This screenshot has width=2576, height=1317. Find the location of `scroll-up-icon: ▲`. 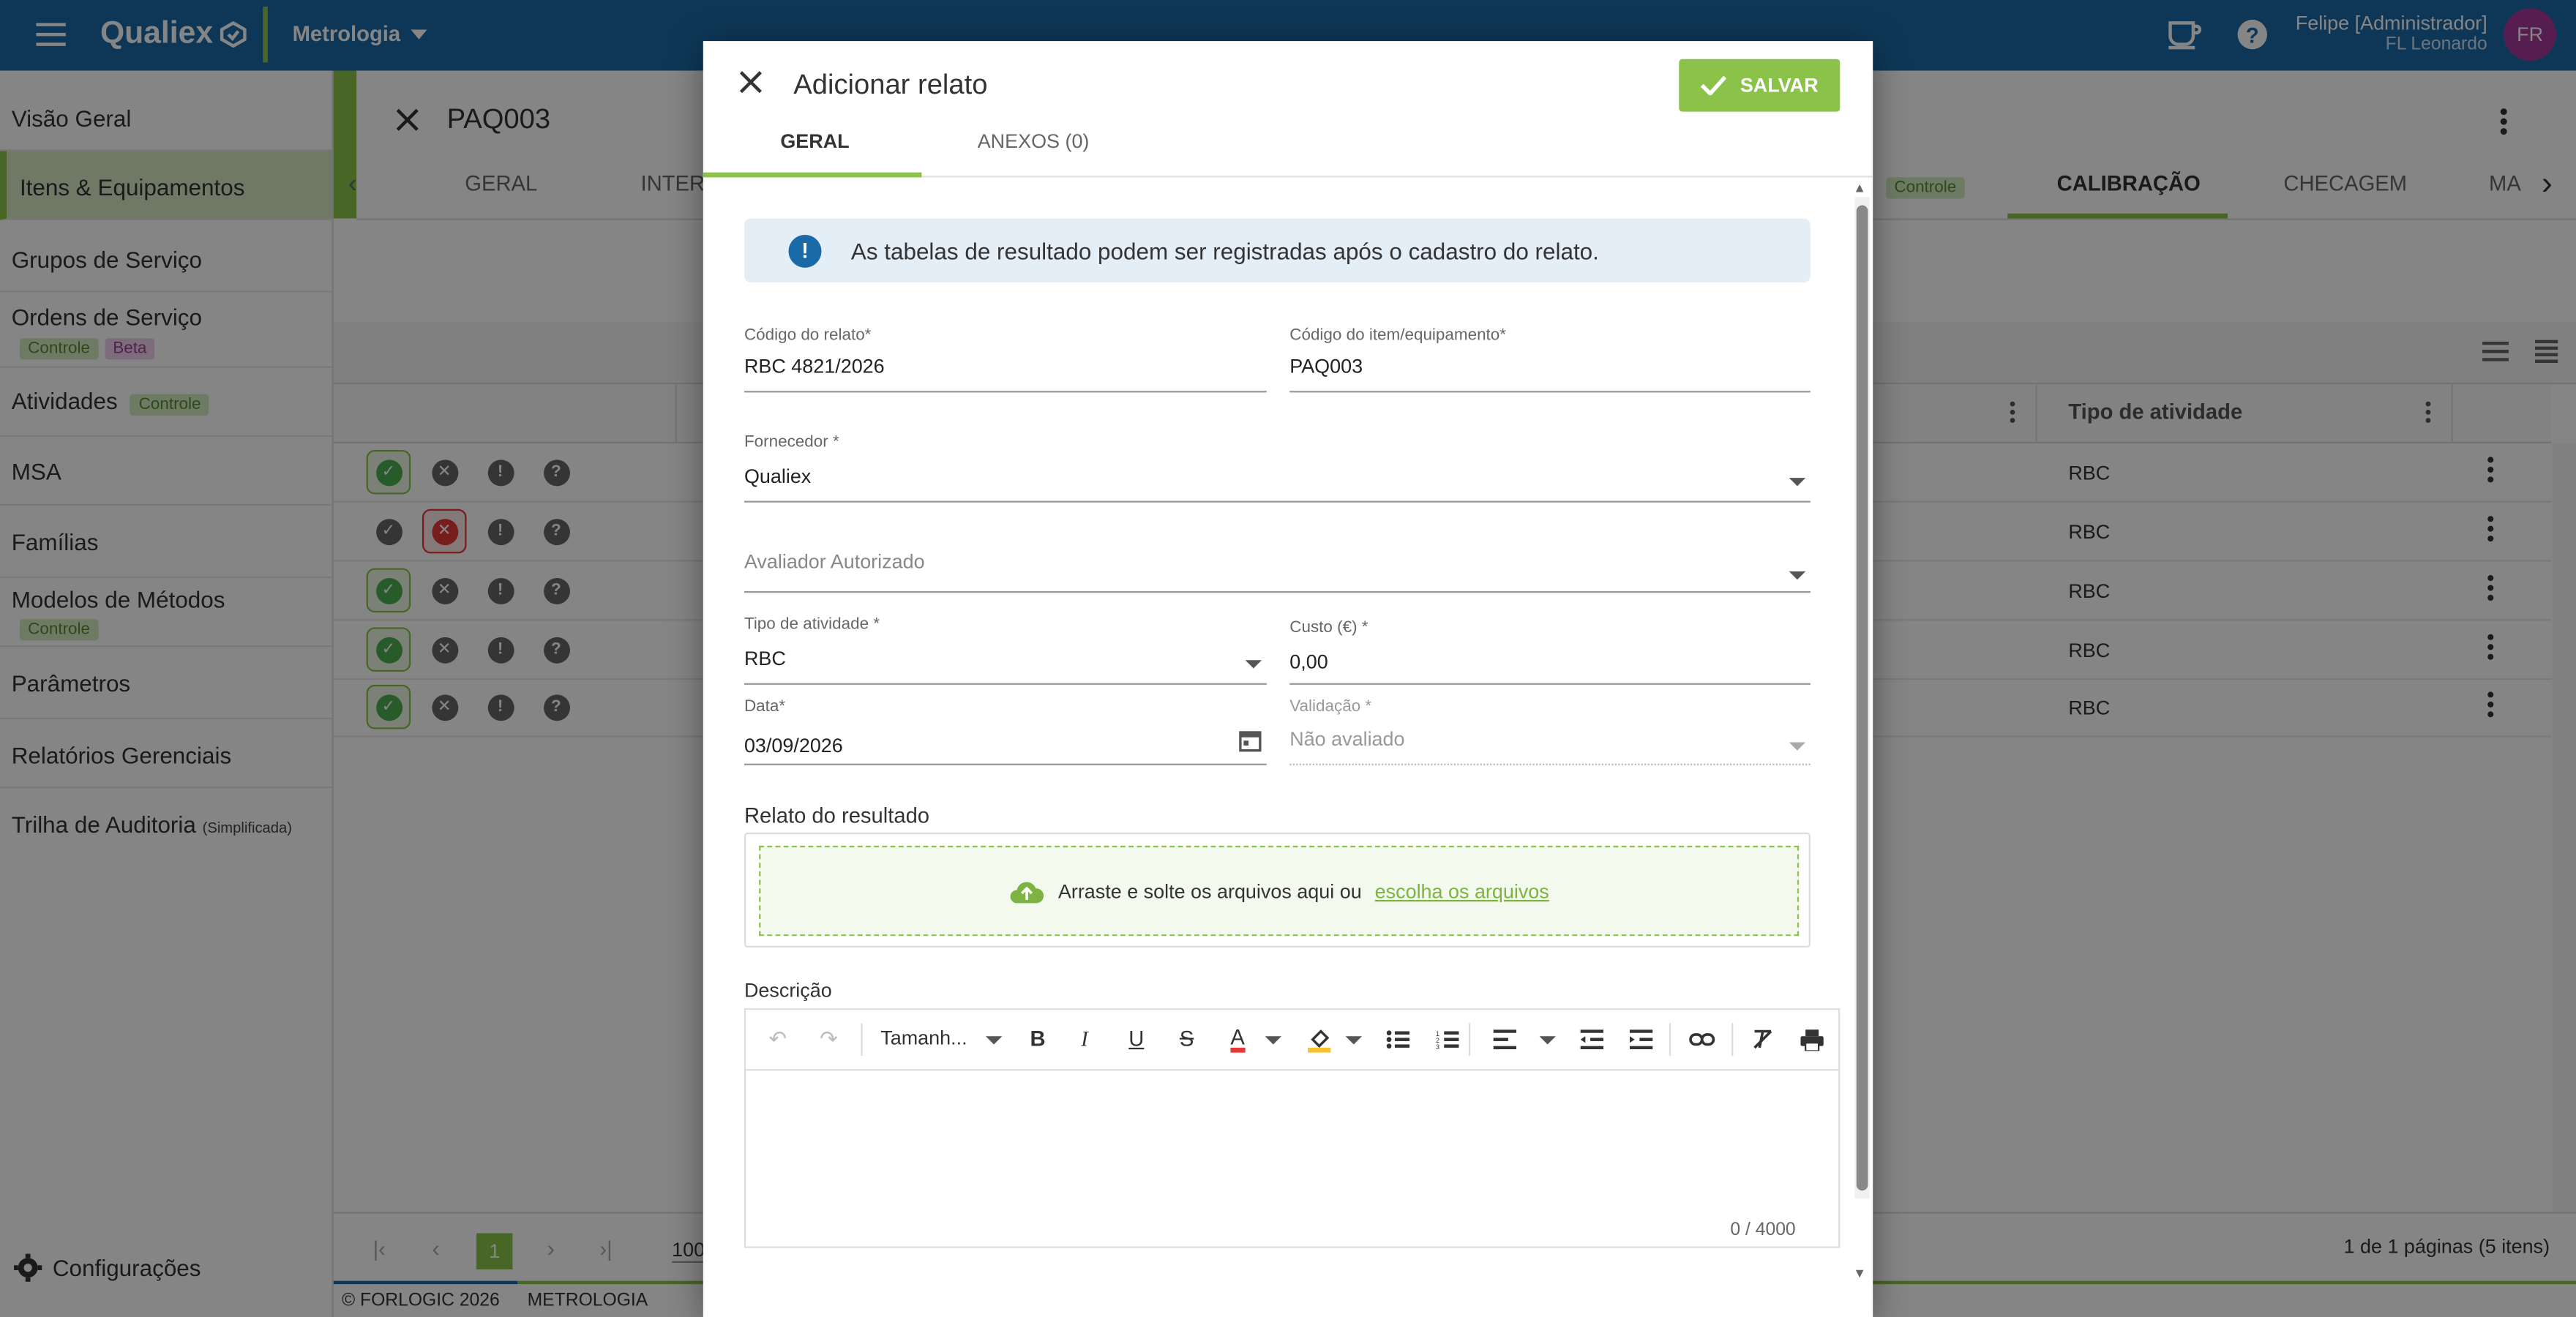

scroll-up-icon: ▲ is located at coordinates (1859, 188).